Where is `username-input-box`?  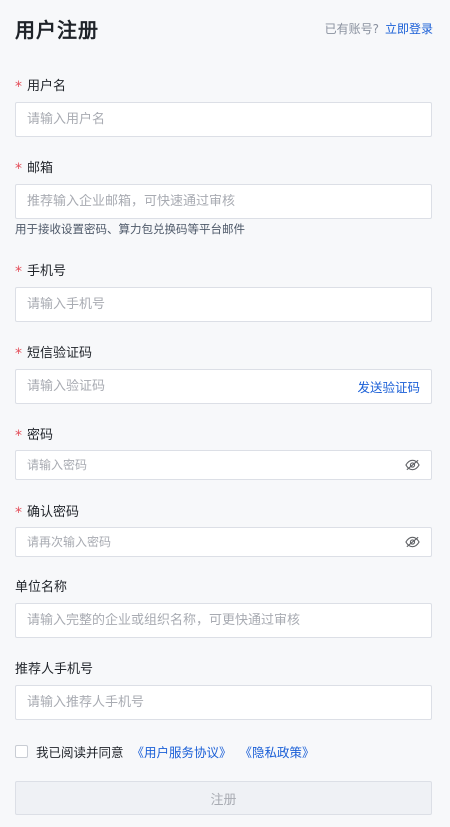 username-input-box is located at coordinates (223, 119).